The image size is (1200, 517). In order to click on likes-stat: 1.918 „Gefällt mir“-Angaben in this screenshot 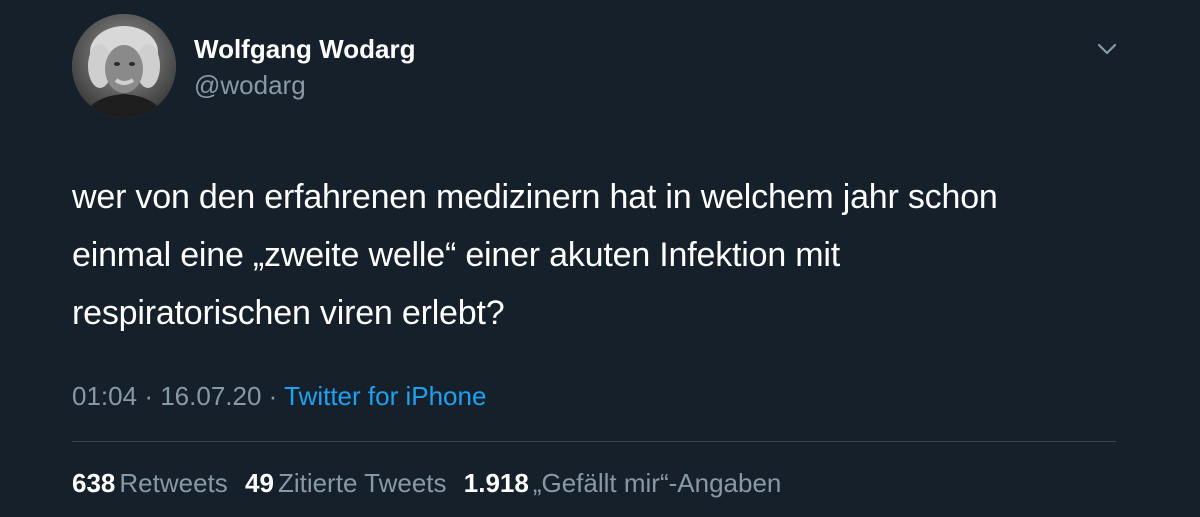, I will do `click(623, 483)`.